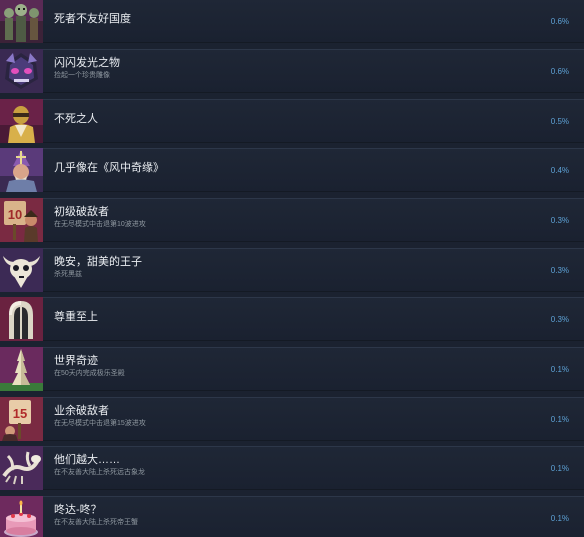 This screenshot has width=584, height=537. What do you see at coordinates (76, 361) in the screenshot?
I see `achievement-title: 世界奇迹` at bounding box center [76, 361].